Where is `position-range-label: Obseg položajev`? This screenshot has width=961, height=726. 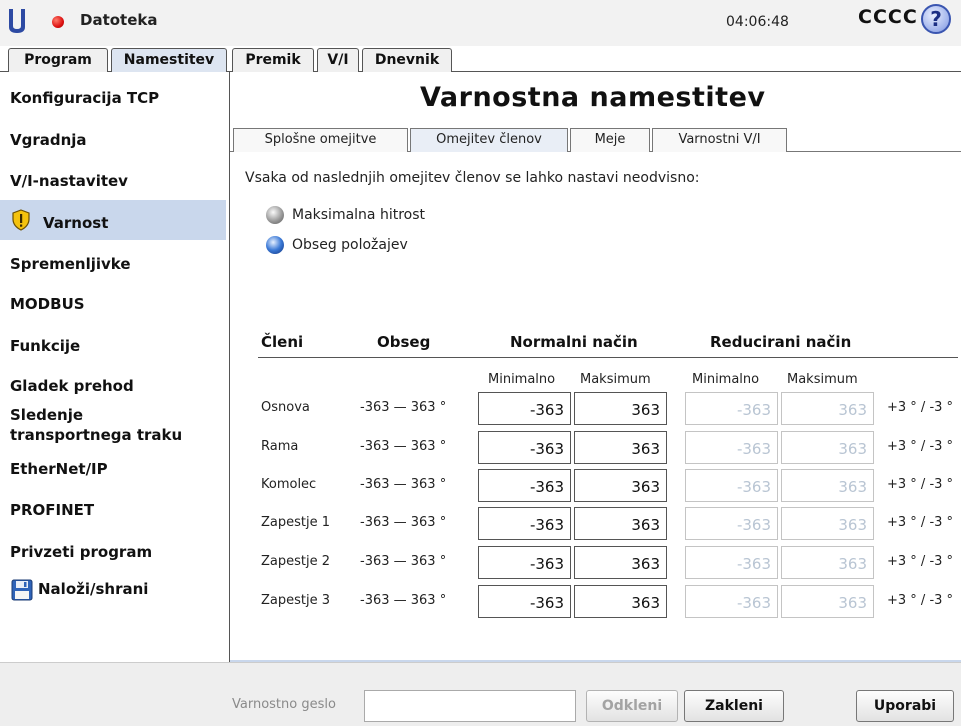 position-range-label: Obseg položajev is located at coordinates (350, 245).